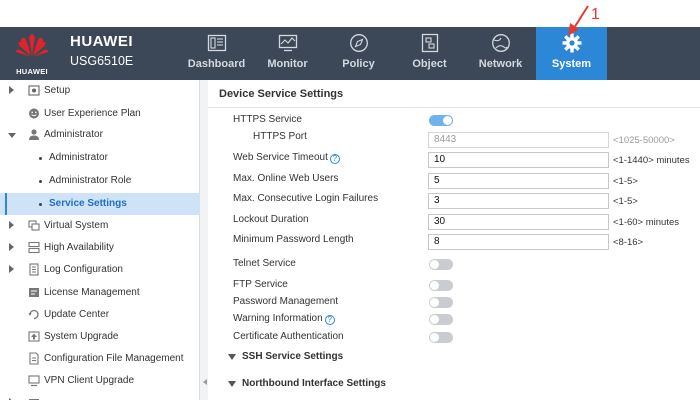 The height and width of the screenshot is (400, 700). What do you see at coordinates (102, 61) in the screenshot?
I see `device-model: USG6510E` at bounding box center [102, 61].